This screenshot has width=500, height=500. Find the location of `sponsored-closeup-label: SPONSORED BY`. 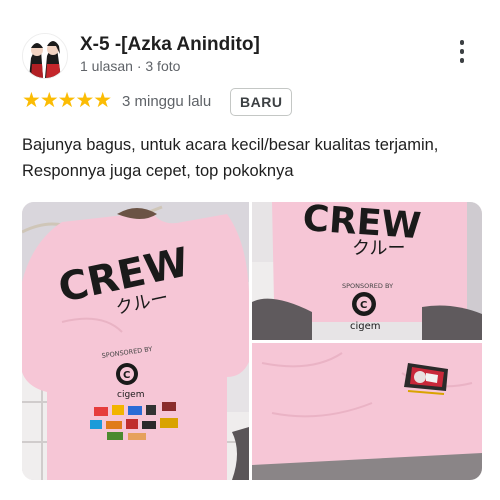

sponsored-closeup-label: SPONSORED BY is located at coordinates (367, 286).